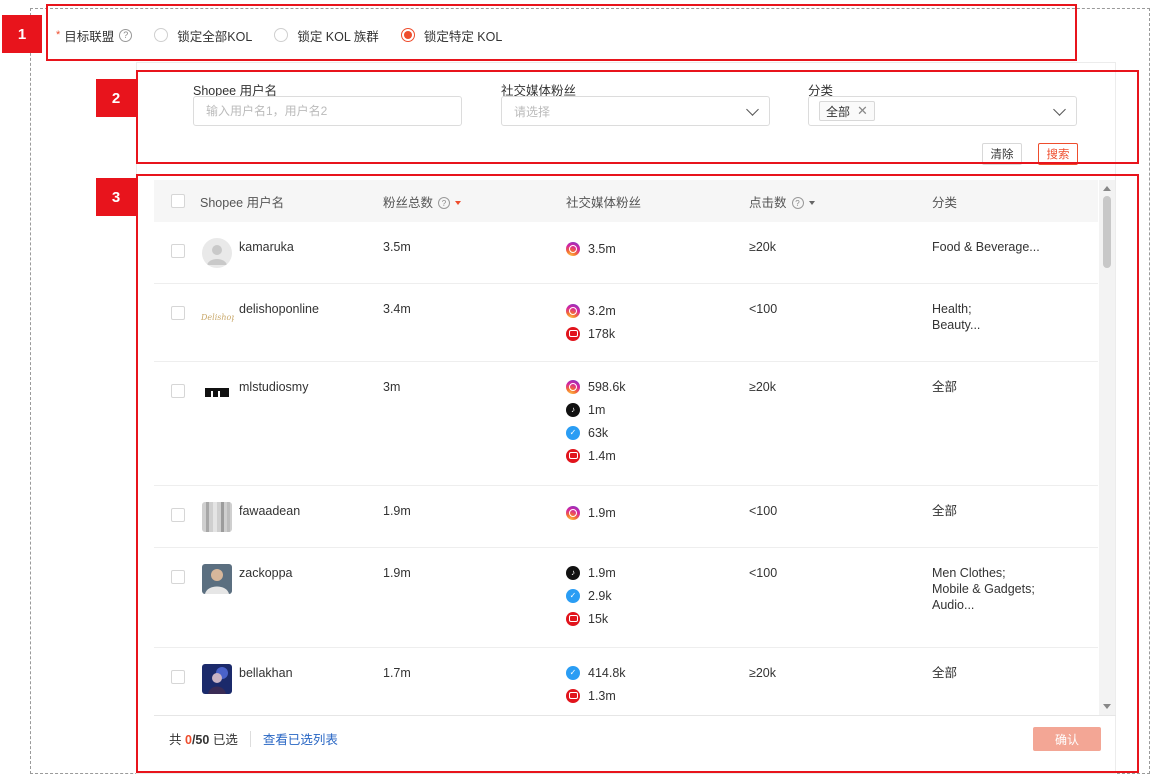  What do you see at coordinates (22, 34) in the screenshot?
I see `callout-badge-1: 1` at bounding box center [22, 34].